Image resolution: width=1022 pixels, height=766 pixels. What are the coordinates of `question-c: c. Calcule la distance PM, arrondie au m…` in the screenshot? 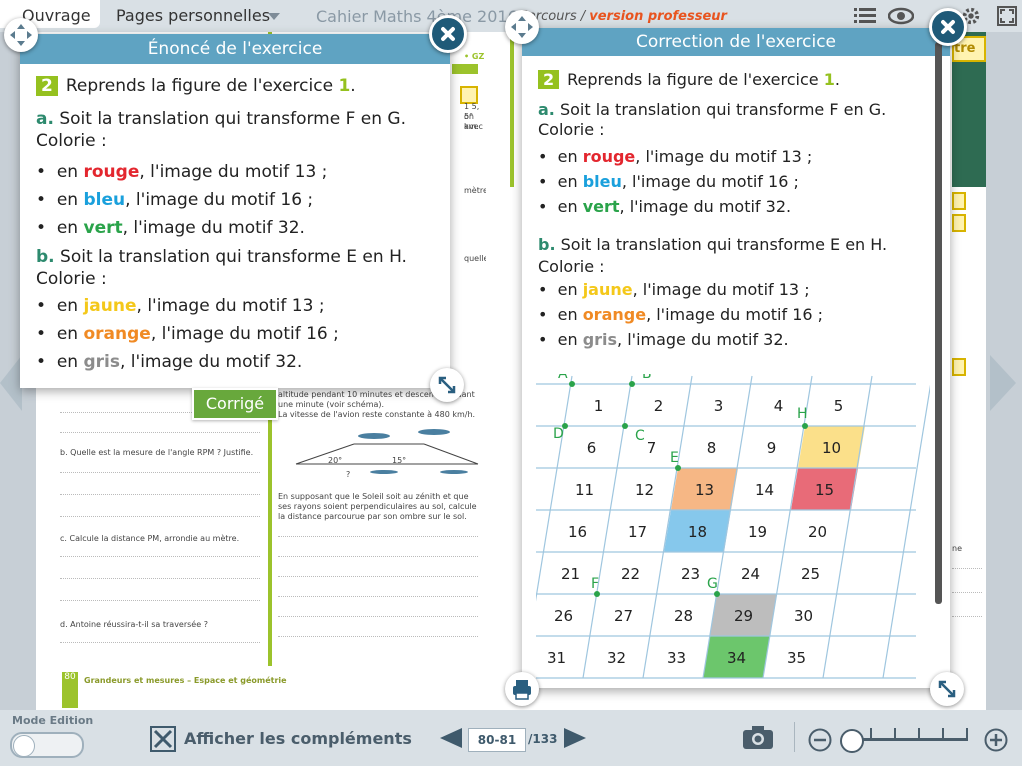 It's located at (150, 538).